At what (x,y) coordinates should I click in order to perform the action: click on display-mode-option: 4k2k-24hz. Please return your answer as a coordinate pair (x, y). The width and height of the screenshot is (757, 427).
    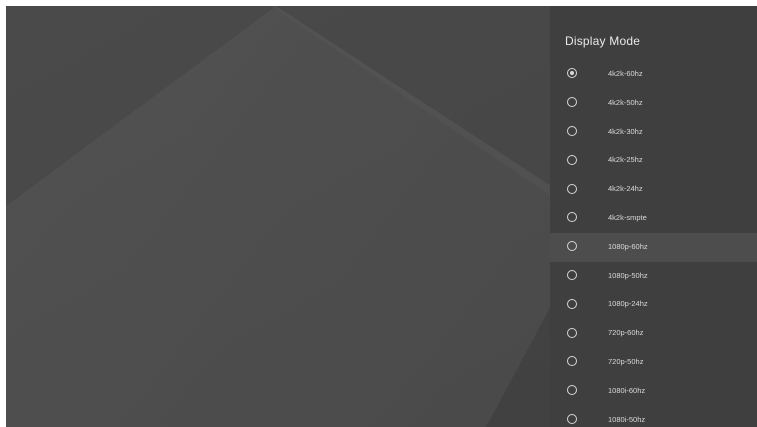
    Looking at the image, I should click on (653, 189).